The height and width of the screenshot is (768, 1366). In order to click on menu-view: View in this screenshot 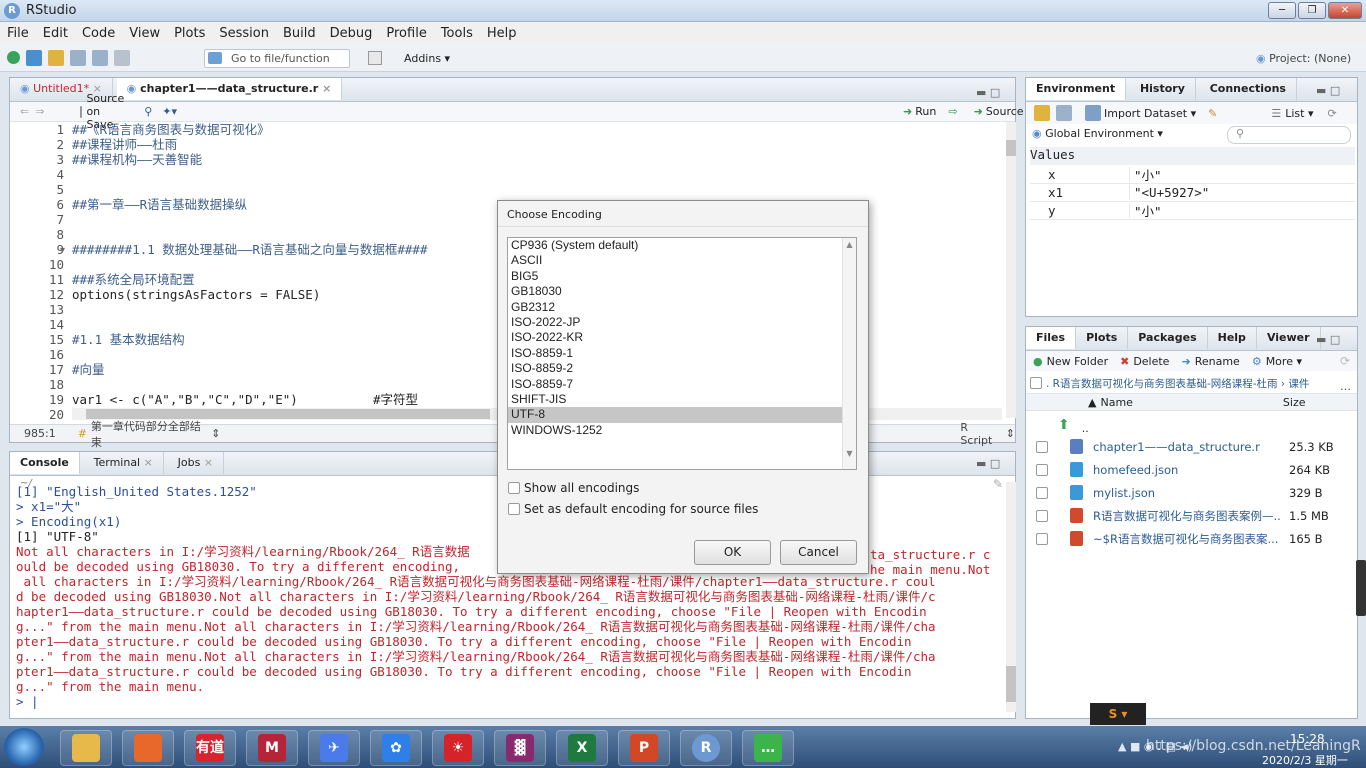, I will do `click(144, 33)`.